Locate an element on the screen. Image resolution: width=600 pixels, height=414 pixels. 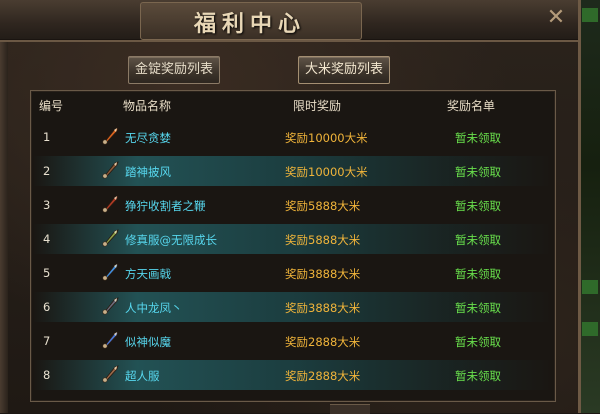
side-strip is located at coordinates (589, 206).